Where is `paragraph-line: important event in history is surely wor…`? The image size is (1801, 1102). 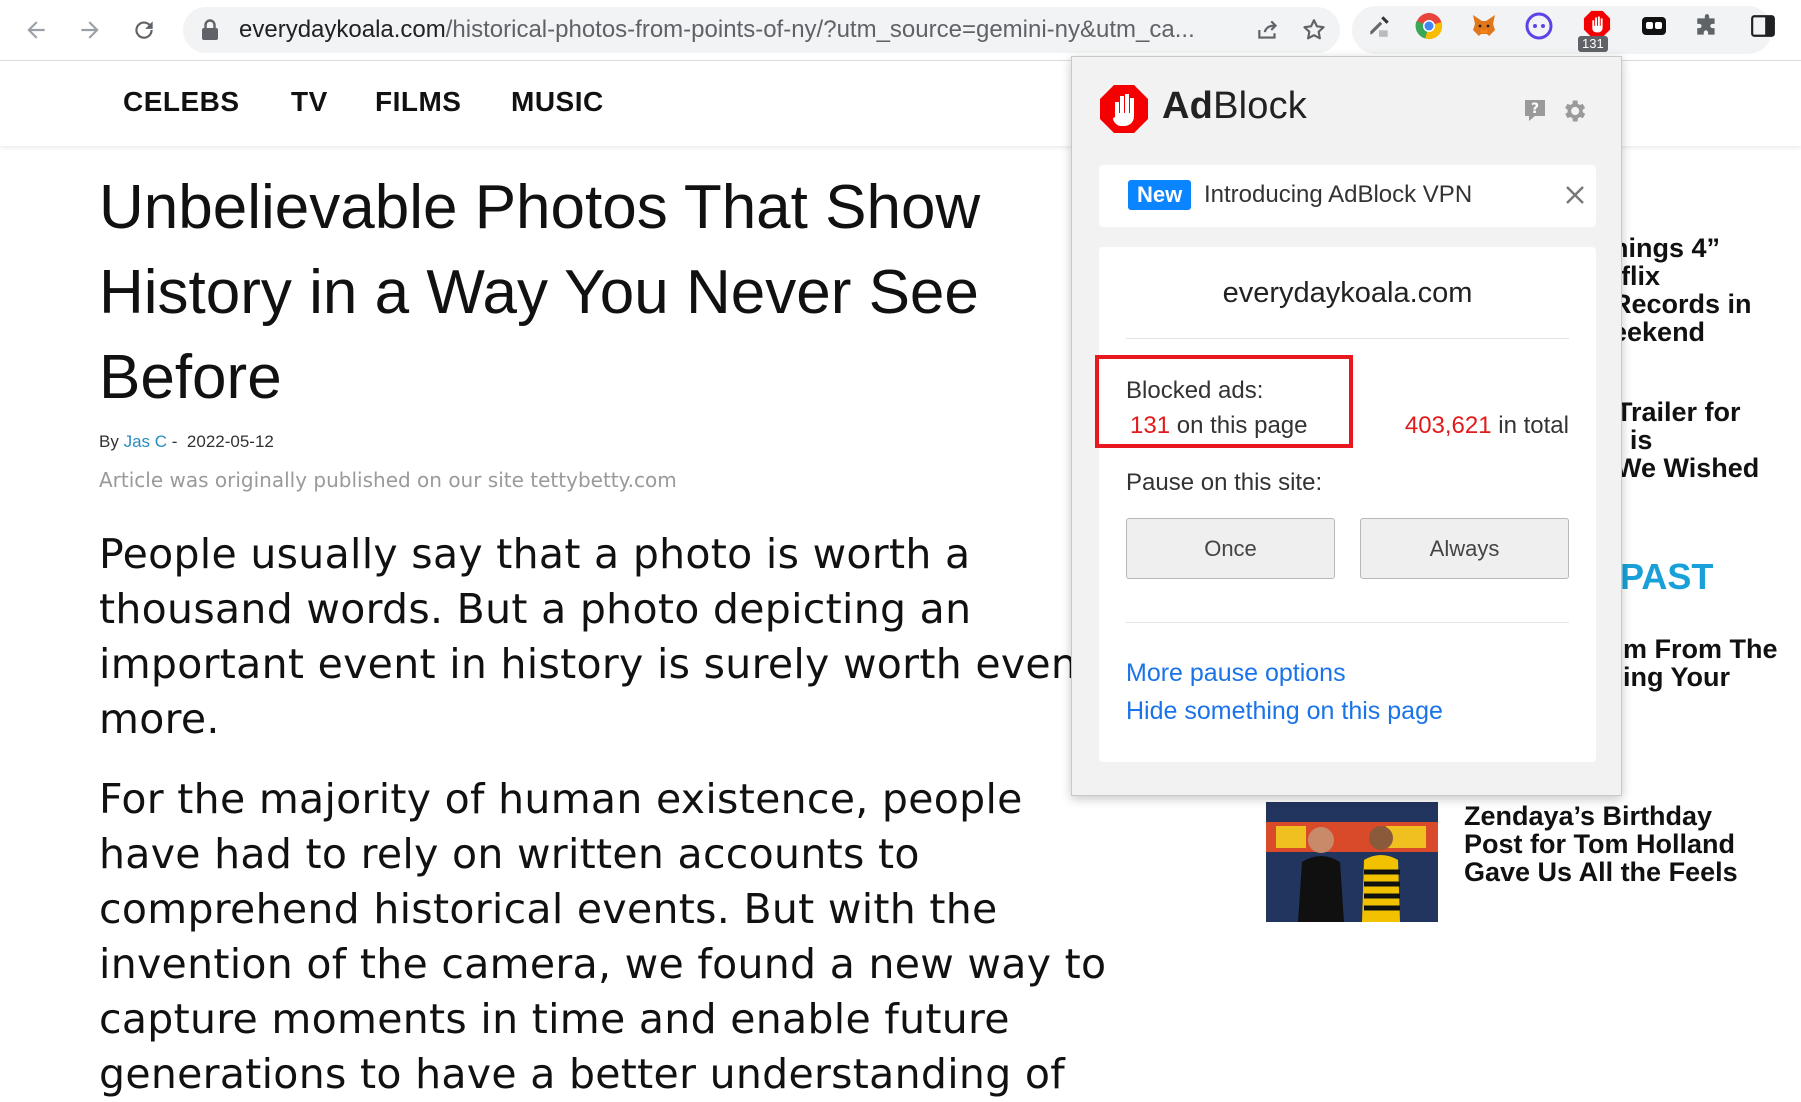
paragraph-line: important event in history is surely wor… is located at coordinates (588, 664).